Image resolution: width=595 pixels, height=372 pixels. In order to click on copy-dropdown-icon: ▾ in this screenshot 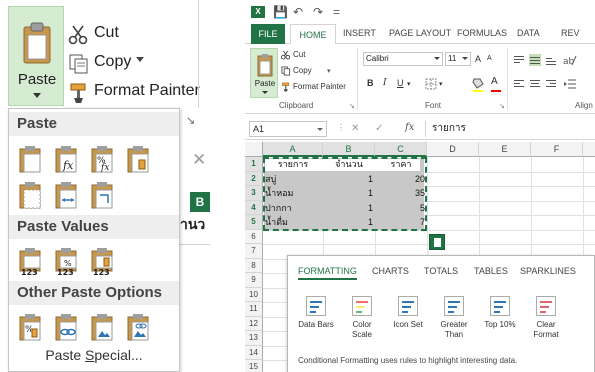, I will do `click(329, 71)`.